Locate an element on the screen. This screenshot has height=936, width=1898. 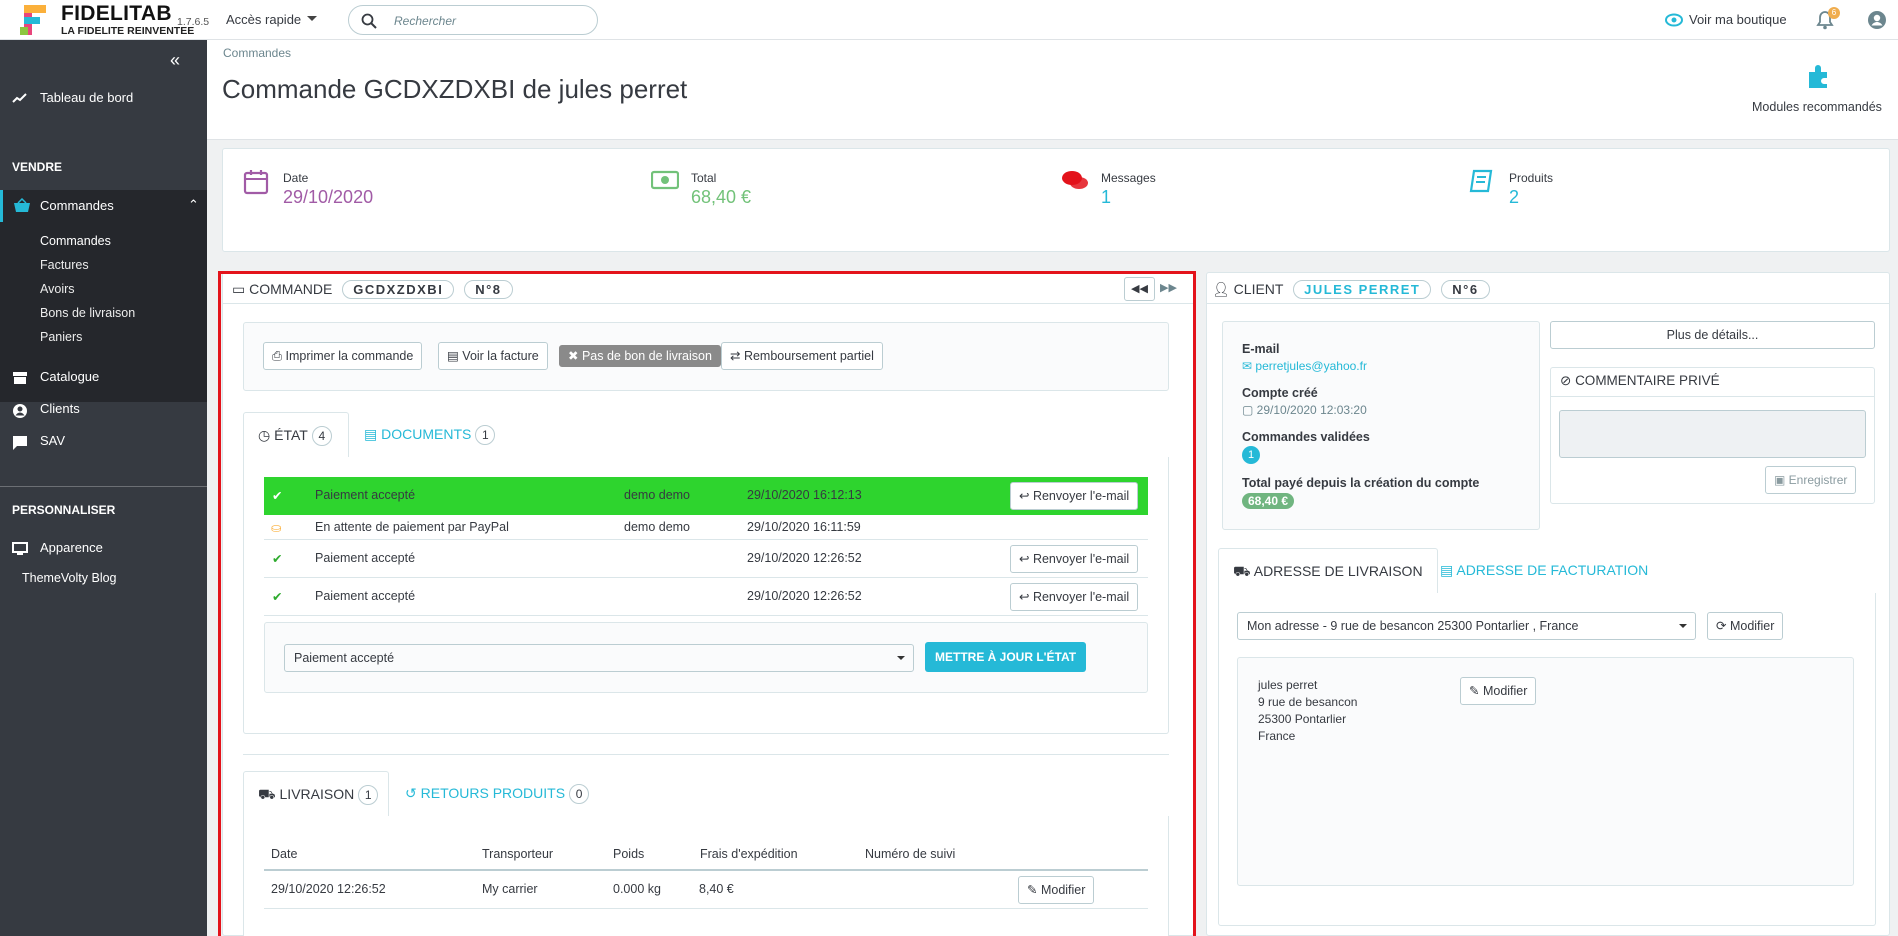
search-input: Rechercher is located at coordinates (473, 20).